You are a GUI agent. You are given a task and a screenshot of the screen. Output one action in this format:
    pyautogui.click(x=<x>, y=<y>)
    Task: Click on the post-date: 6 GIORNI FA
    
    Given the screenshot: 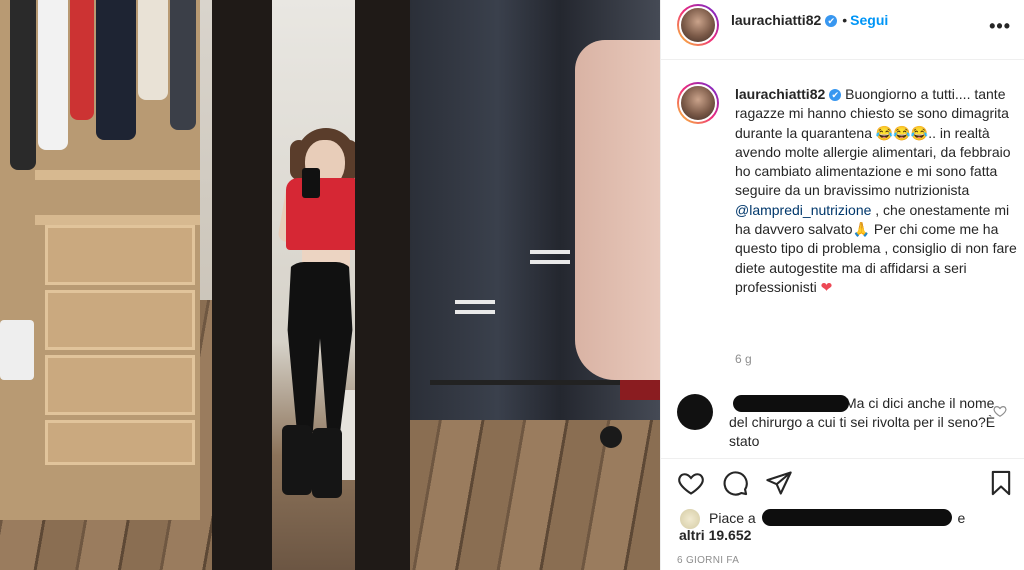 What is the action you would take?
    pyautogui.click(x=708, y=560)
    